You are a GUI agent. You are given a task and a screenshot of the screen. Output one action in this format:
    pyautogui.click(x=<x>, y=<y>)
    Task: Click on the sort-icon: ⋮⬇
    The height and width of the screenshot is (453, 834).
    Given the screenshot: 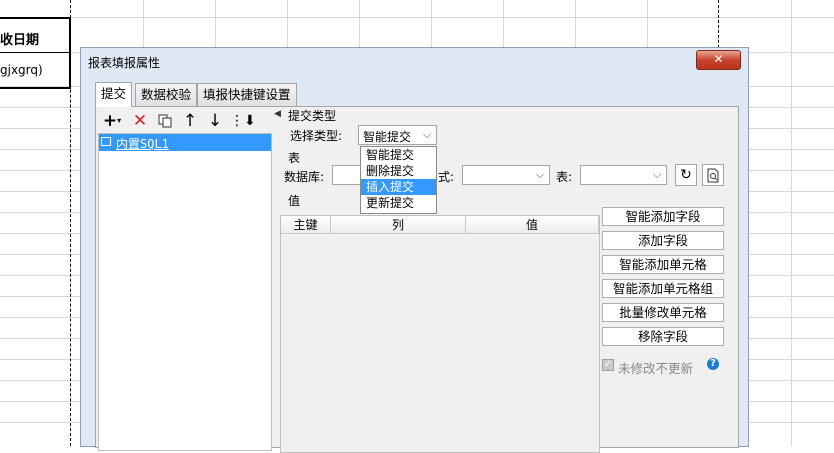 What is the action you would take?
    pyautogui.click(x=243, y=121)
    